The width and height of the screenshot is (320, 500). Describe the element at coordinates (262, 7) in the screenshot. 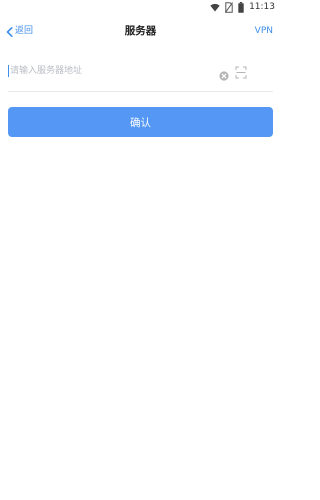

I see `status-time: 11:13` at that location.